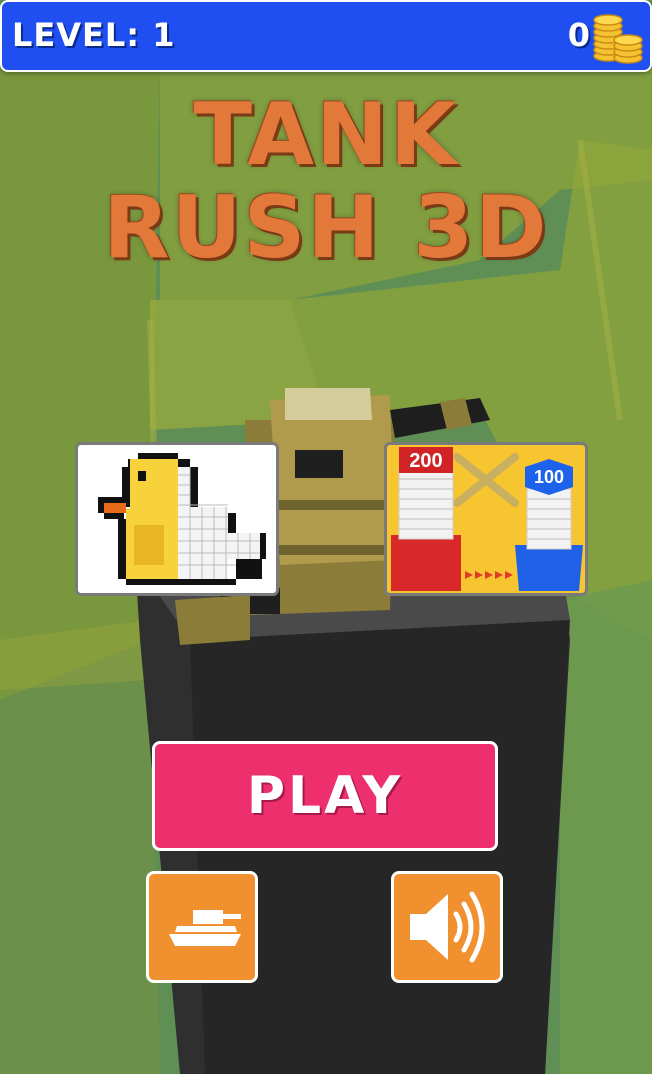 This screenshot has height=1074, width=652. What do you see at coordinates (205, 928) in the screenshot?
I see `tank-icon` at bounding box center [205, 928].